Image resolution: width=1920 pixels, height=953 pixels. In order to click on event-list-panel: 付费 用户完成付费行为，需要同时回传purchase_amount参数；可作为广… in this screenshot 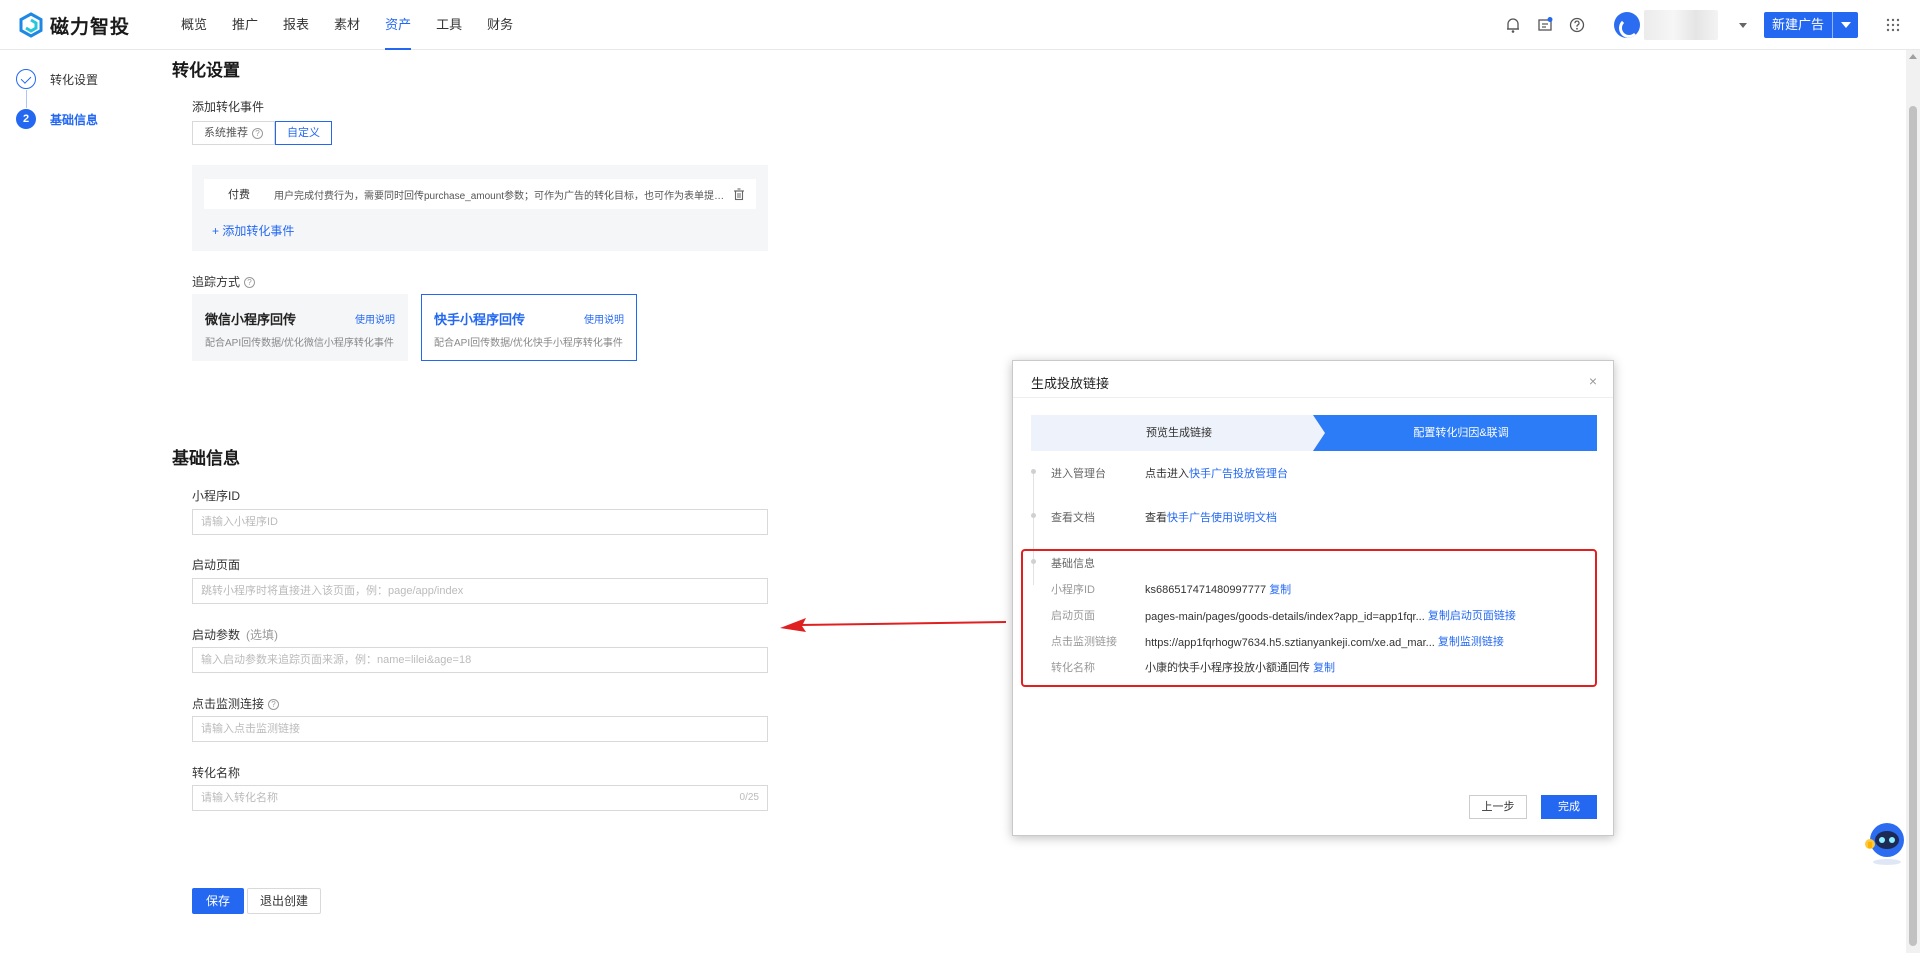, I will do `click(480, 208)`.